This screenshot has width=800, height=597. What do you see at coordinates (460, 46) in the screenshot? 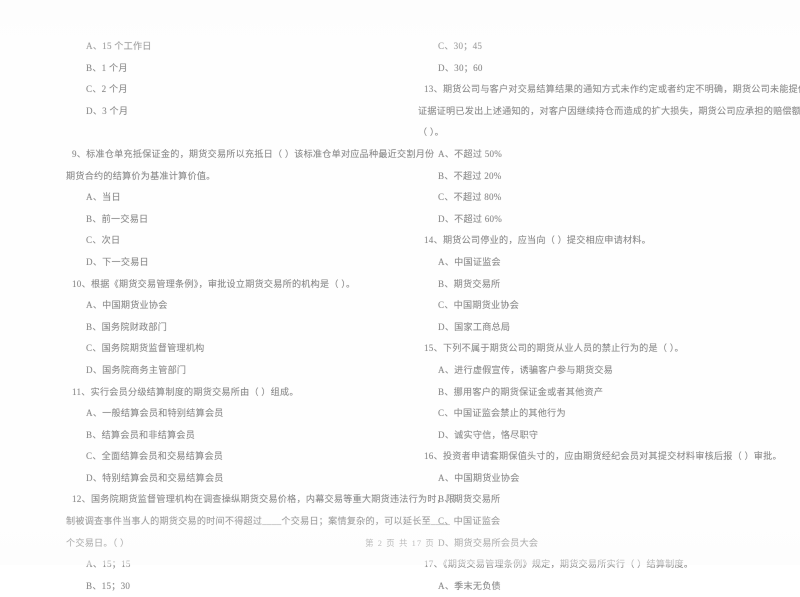
I see `q12-option-c: C、30；45` at bounding box center [460, 46].